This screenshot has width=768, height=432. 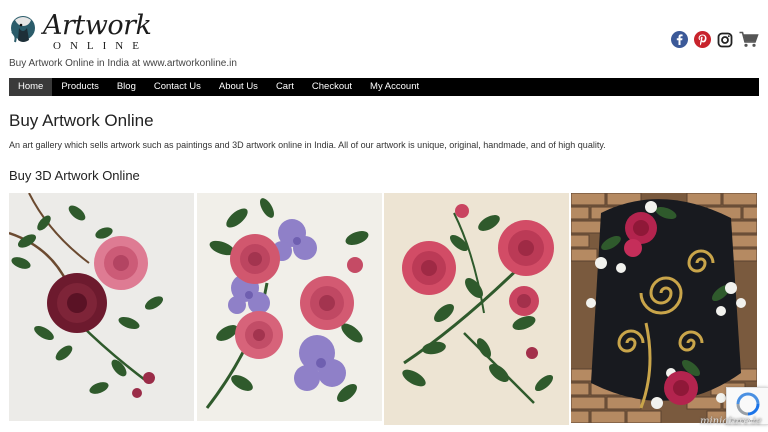 I want to click on nav-blog: Blog, so click(x=126, y=87).